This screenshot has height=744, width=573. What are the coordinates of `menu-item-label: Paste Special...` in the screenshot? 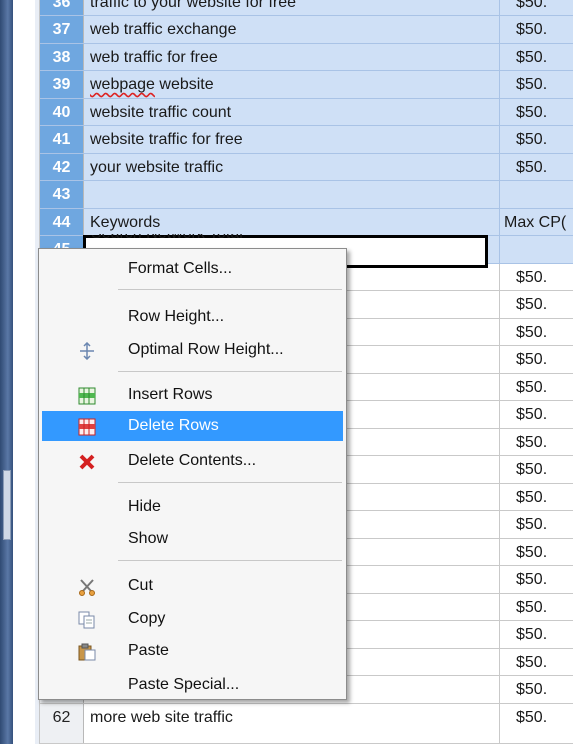 It's located at (184, 684).